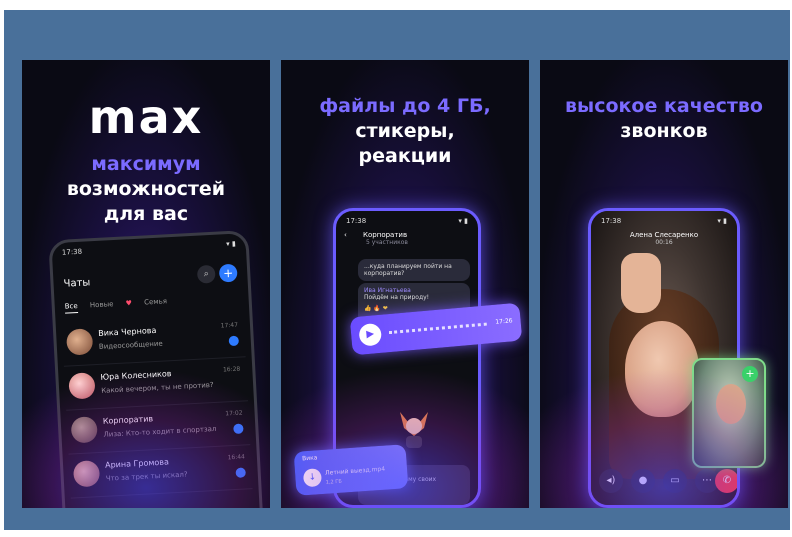 Image resolution: width=792 pixels, height=537 pixels. I want to click on chat-preview: Видеосообщение, so click(130, 345).